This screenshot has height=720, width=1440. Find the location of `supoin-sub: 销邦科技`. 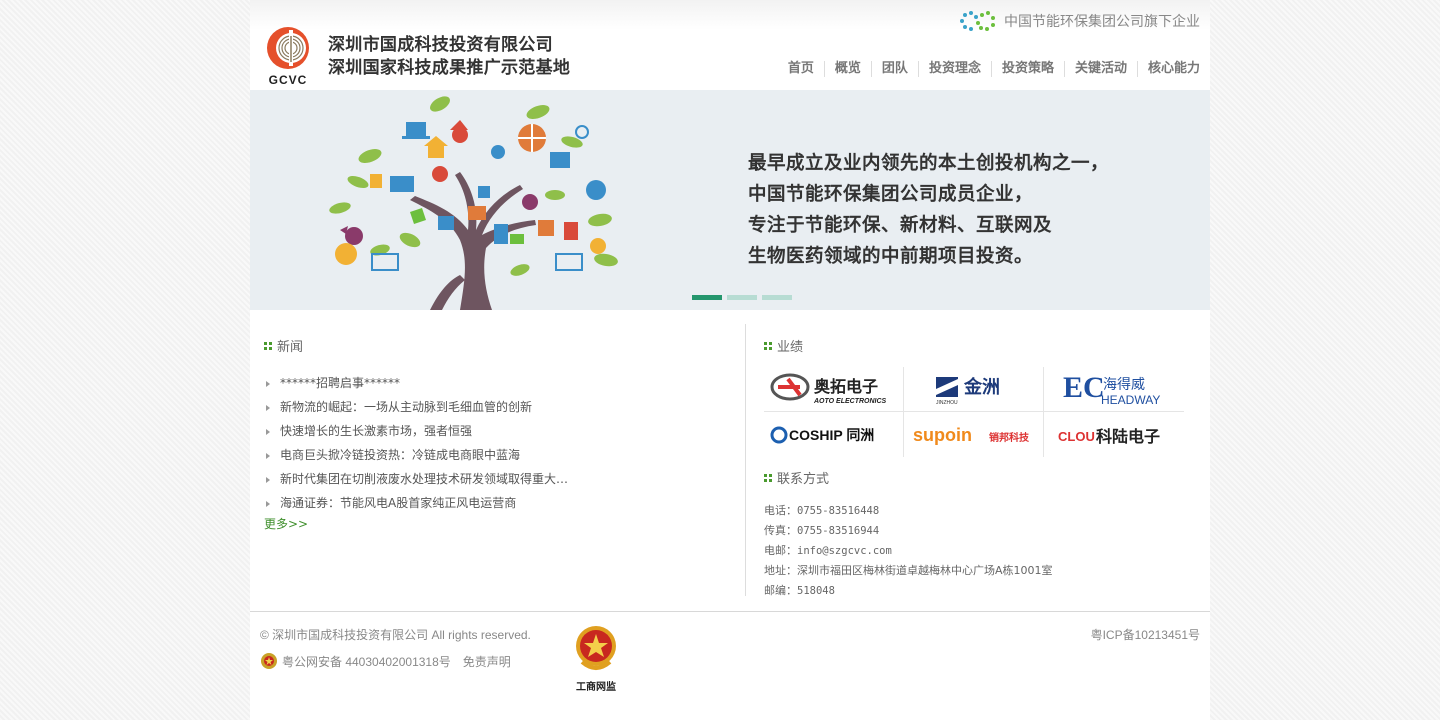

supoin-sub: 销邦科技 is located at coordinates (1009, 437).